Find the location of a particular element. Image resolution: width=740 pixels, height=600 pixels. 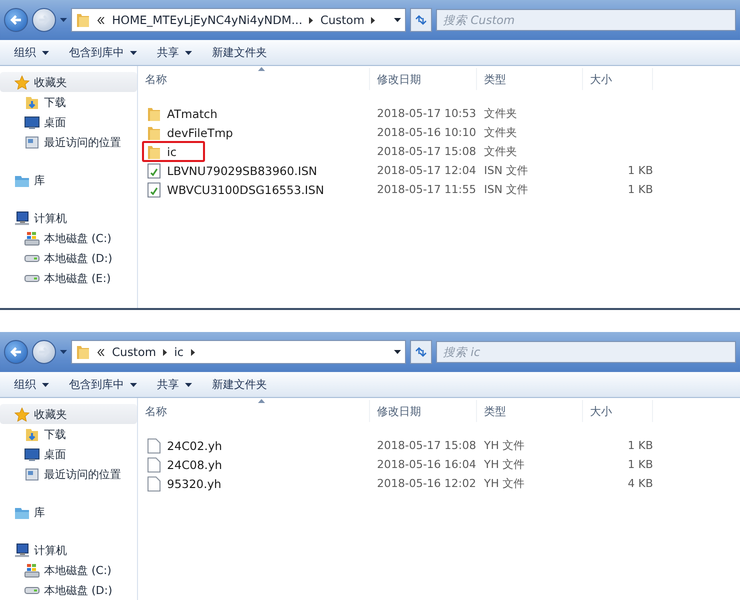

file-name: WBVCU3100DSG16553.ISN is located at coordinates (236, 189).